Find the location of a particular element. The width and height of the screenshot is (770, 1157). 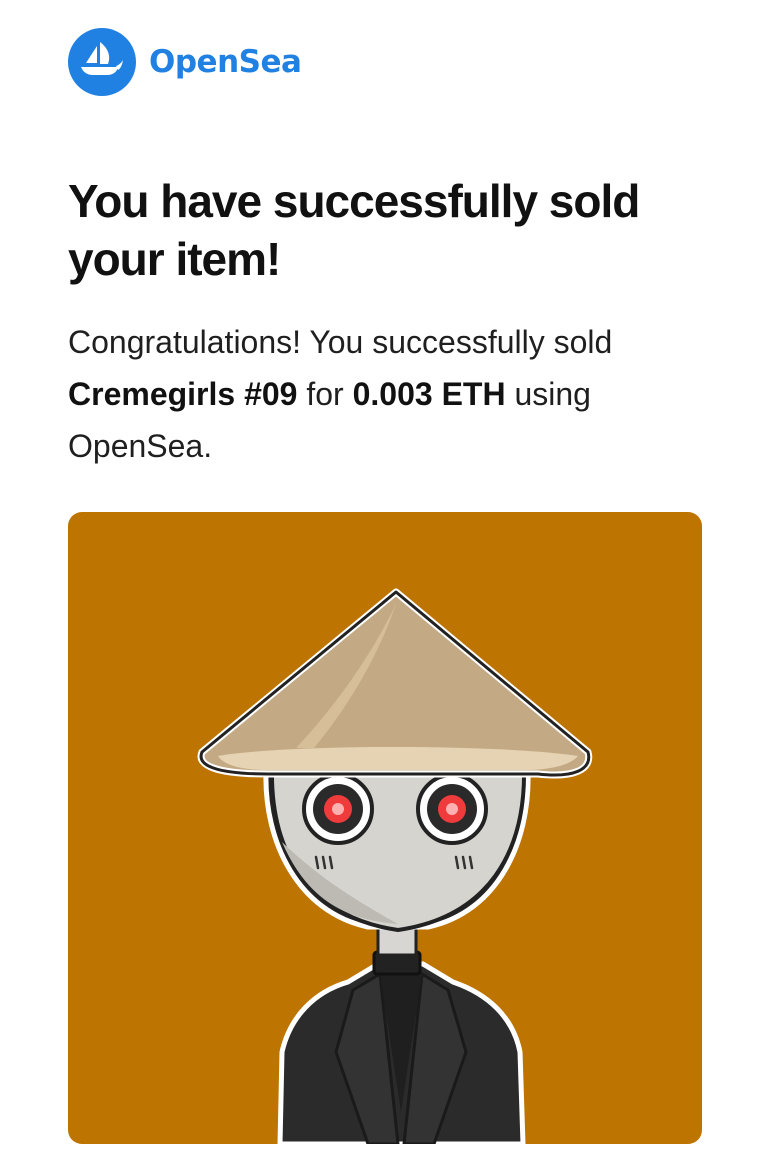

nft-eye-right-glow is located at coordinates (452, 809).